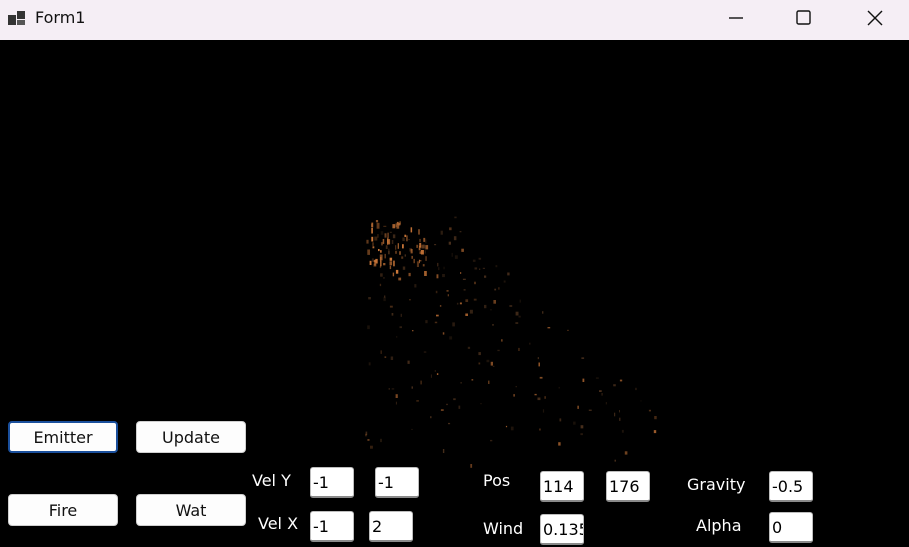 The width and height of the screenshot is (909, 547). Describe the element at coordinates (332, 482) in the screenshot. I see `vel-y-field-1: -1` at that location.